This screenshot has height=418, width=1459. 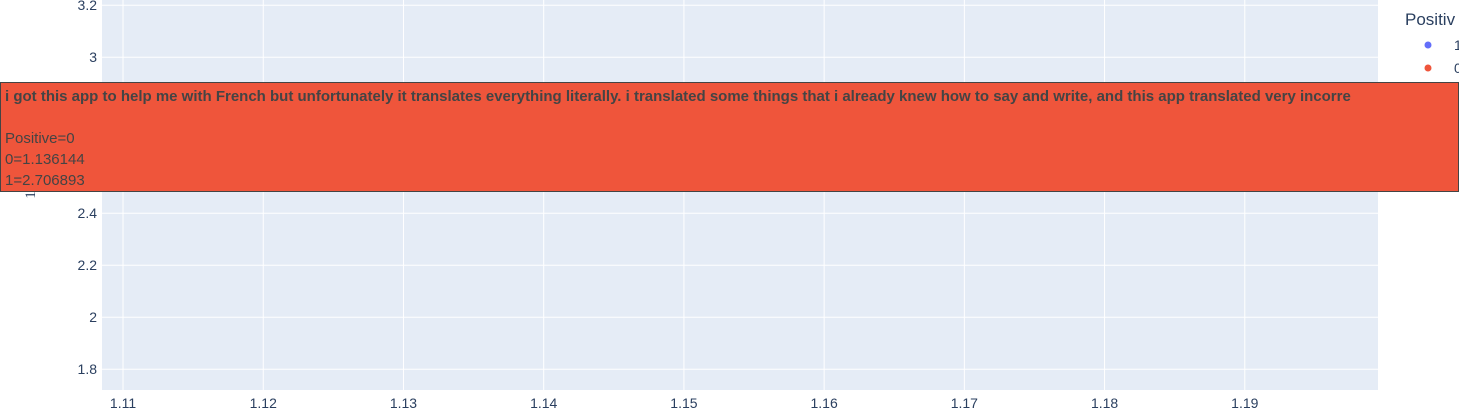 What do you see at coordinates (1104, 403) in the screenshot?
I see `x-tick-label: 1.18` at bounding box center [1104, 403].